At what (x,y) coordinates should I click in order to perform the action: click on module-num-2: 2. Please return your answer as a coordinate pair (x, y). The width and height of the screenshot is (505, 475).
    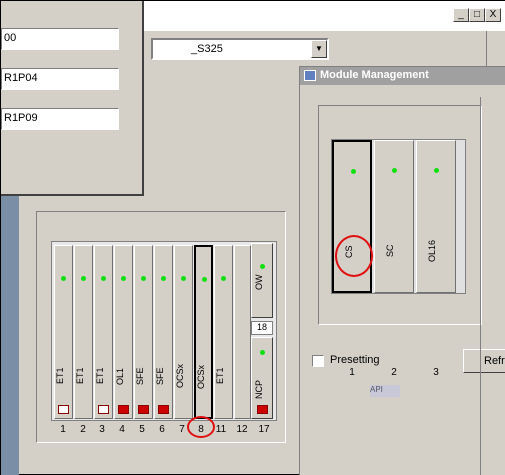
    Looking at the image, I should click on (394, 372).